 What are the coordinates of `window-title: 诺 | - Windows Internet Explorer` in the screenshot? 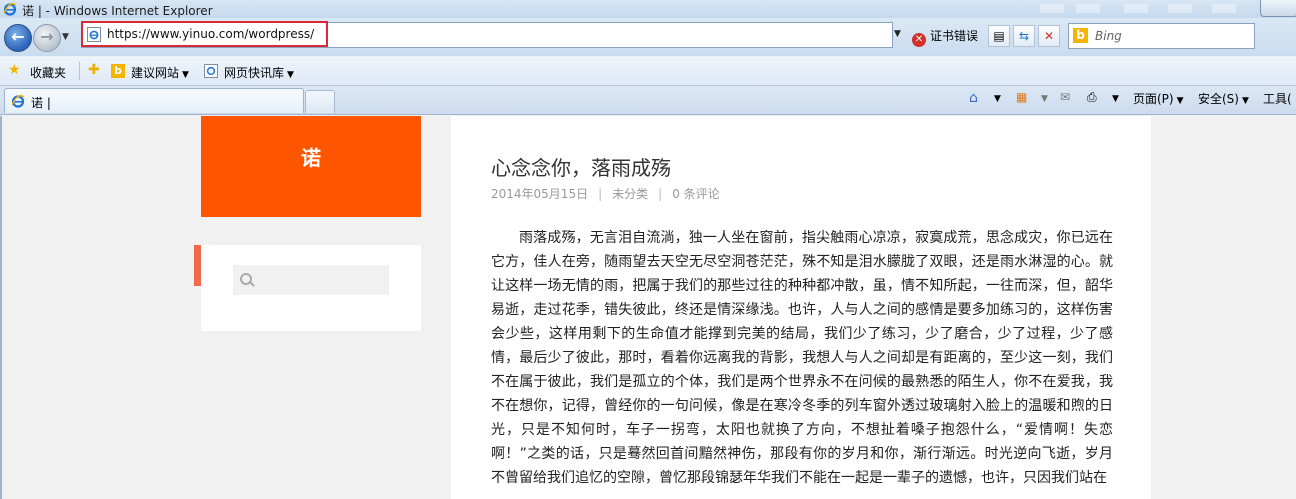 It's located at (117, 11).